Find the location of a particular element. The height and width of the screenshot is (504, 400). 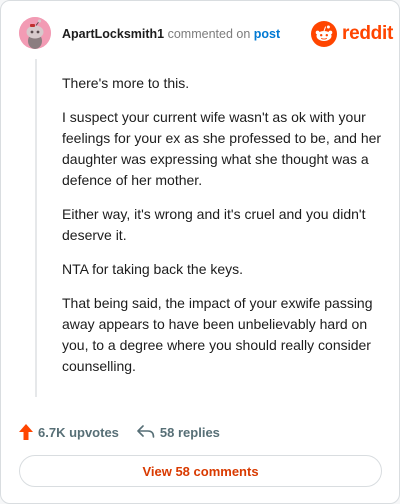

thread-line is located at coordinates (36, 228).